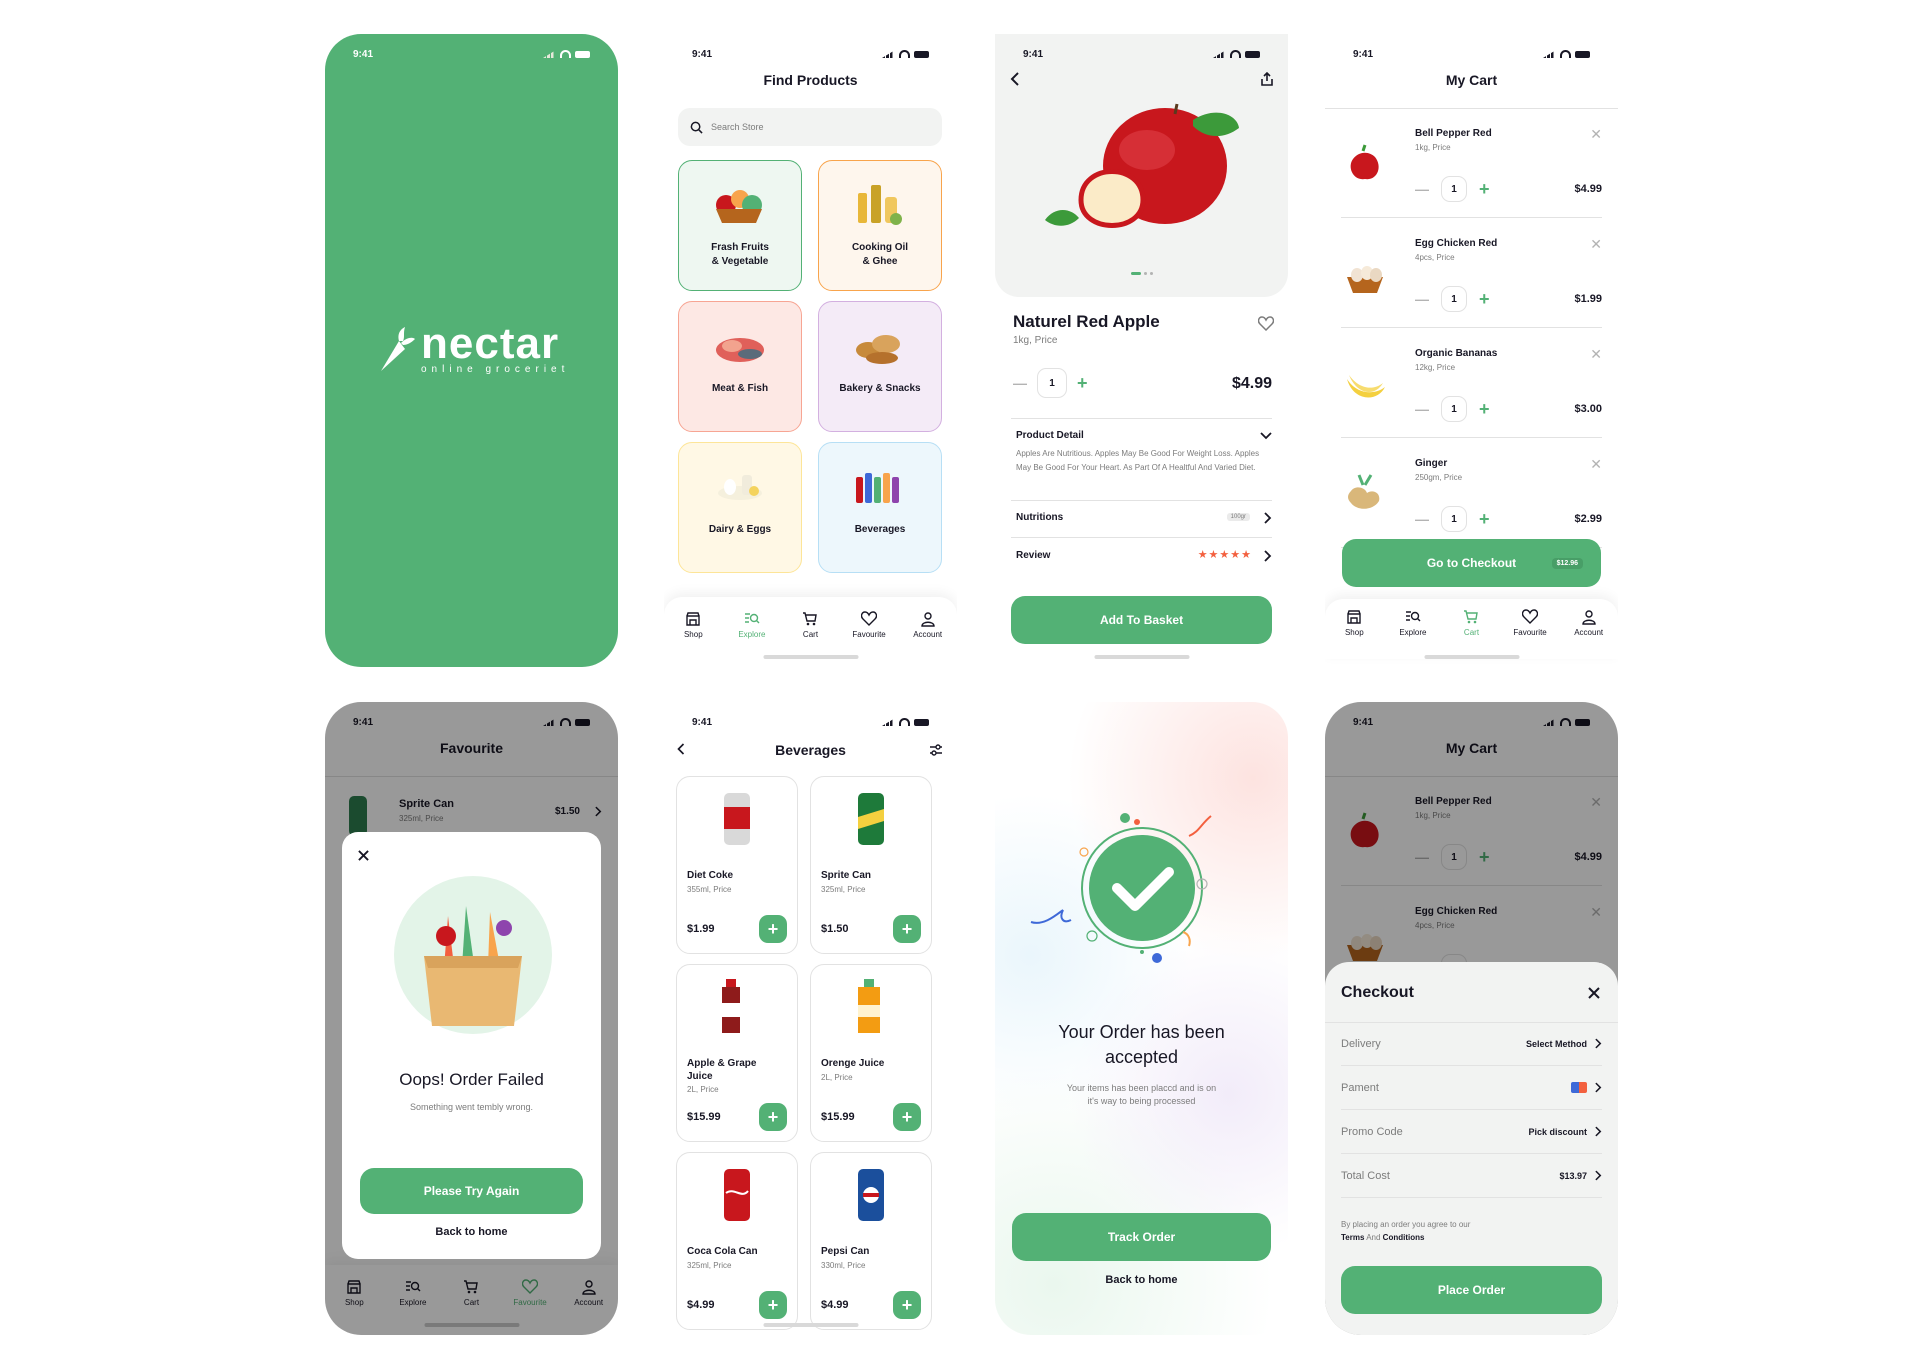 This screenshot has height=1357, width=1920. I want to click on product-card: Coca Cola Can 325ml, Price $4.99 +, so click(737, 1241).